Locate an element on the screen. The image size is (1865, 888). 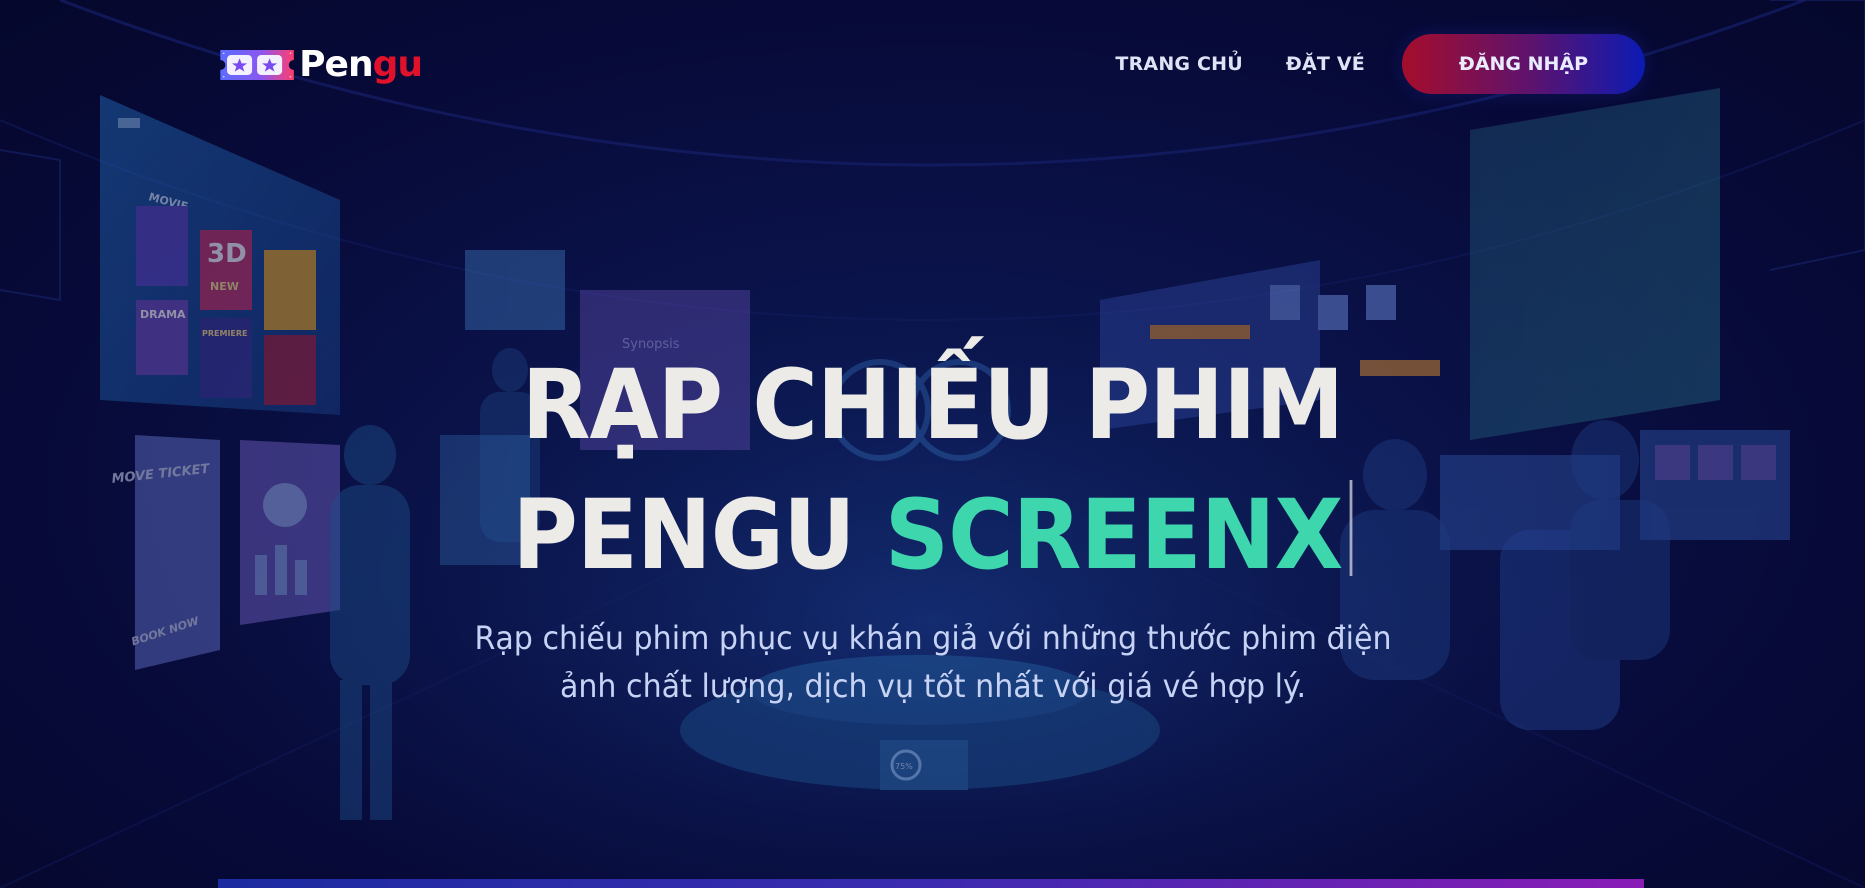
typing-caret is located at coordinates (1351, 528).